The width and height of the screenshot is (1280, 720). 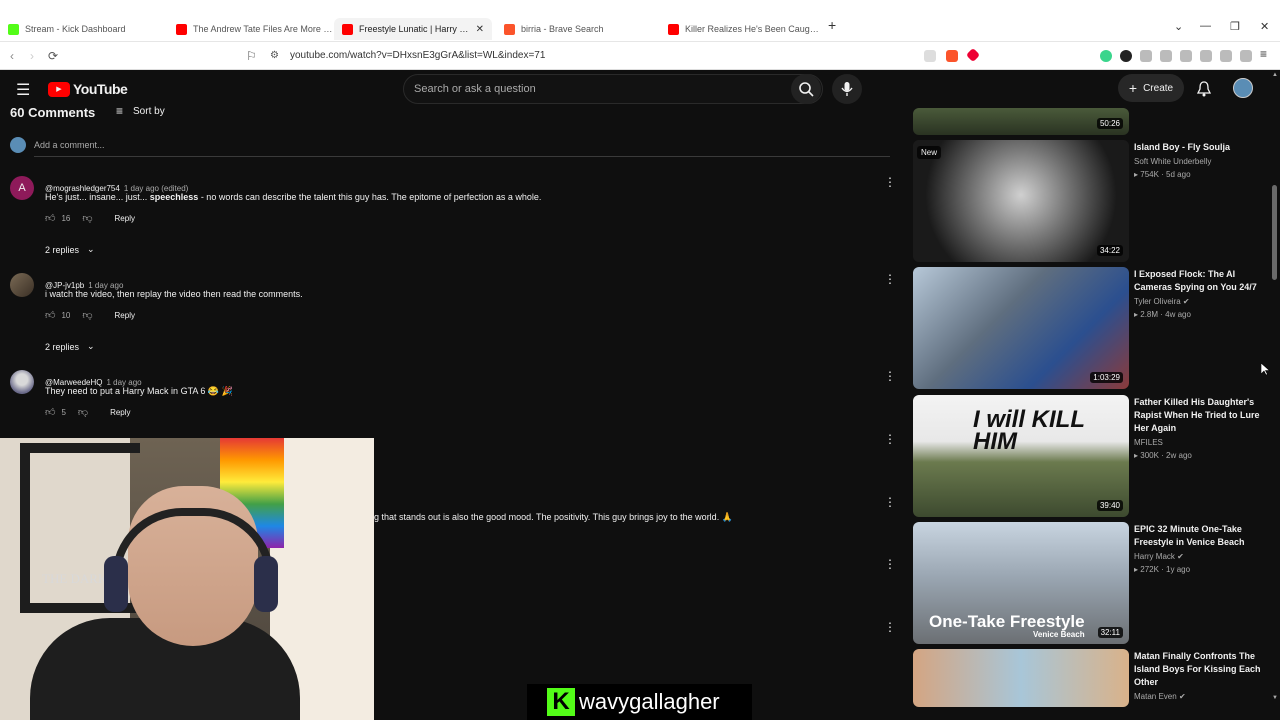 I want to click on like-count: 10, so click(x=66, y=315).